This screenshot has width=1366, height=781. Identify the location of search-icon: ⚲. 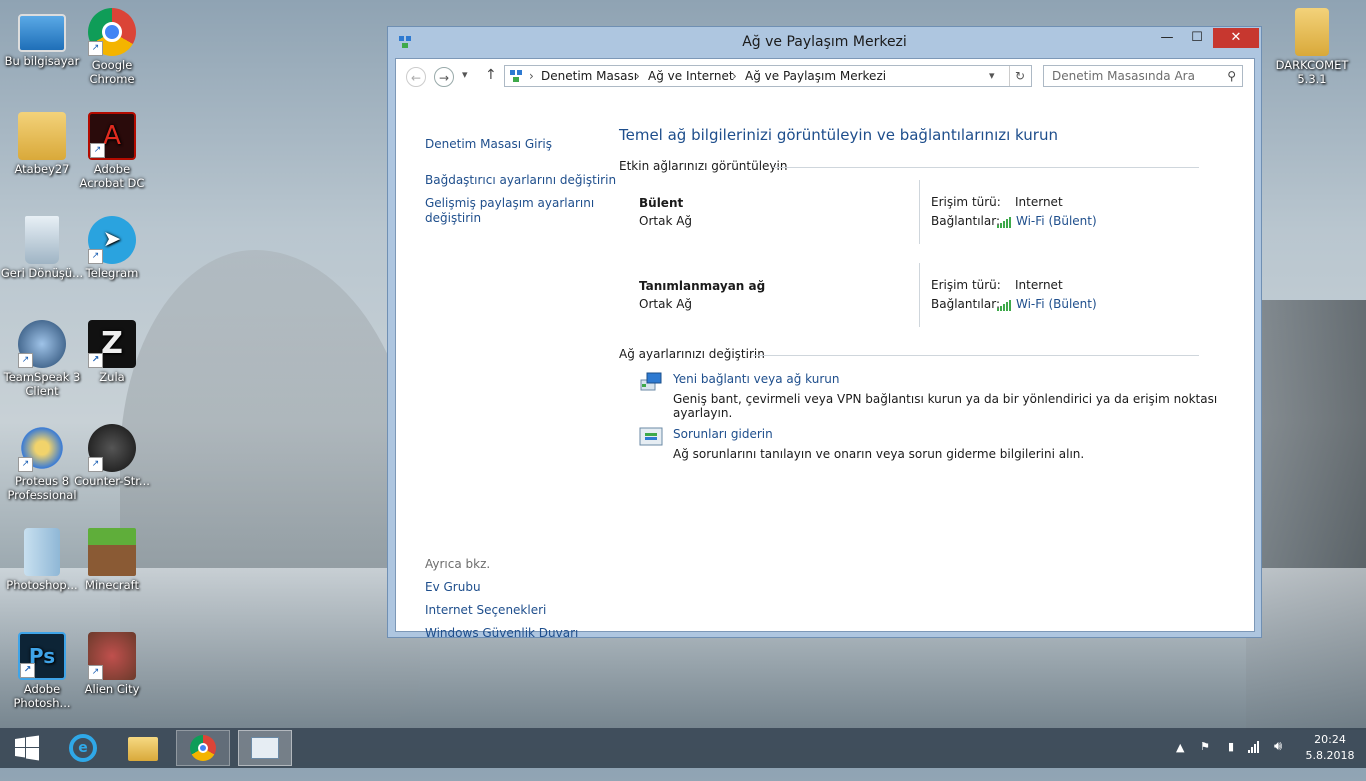
(1231, 76).